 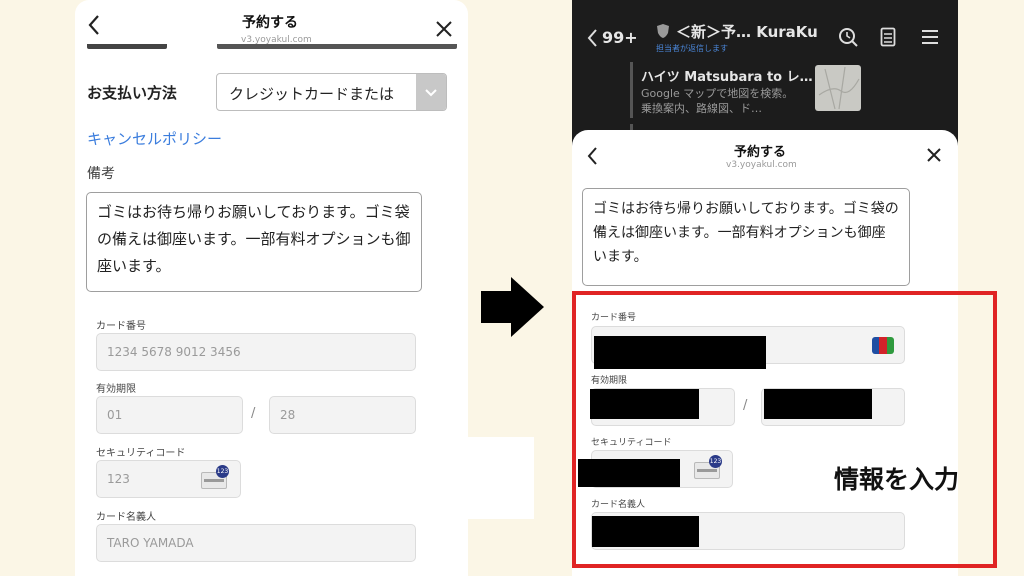 I want to click on card-number-label: カード番号, so click(x=121, y=326).